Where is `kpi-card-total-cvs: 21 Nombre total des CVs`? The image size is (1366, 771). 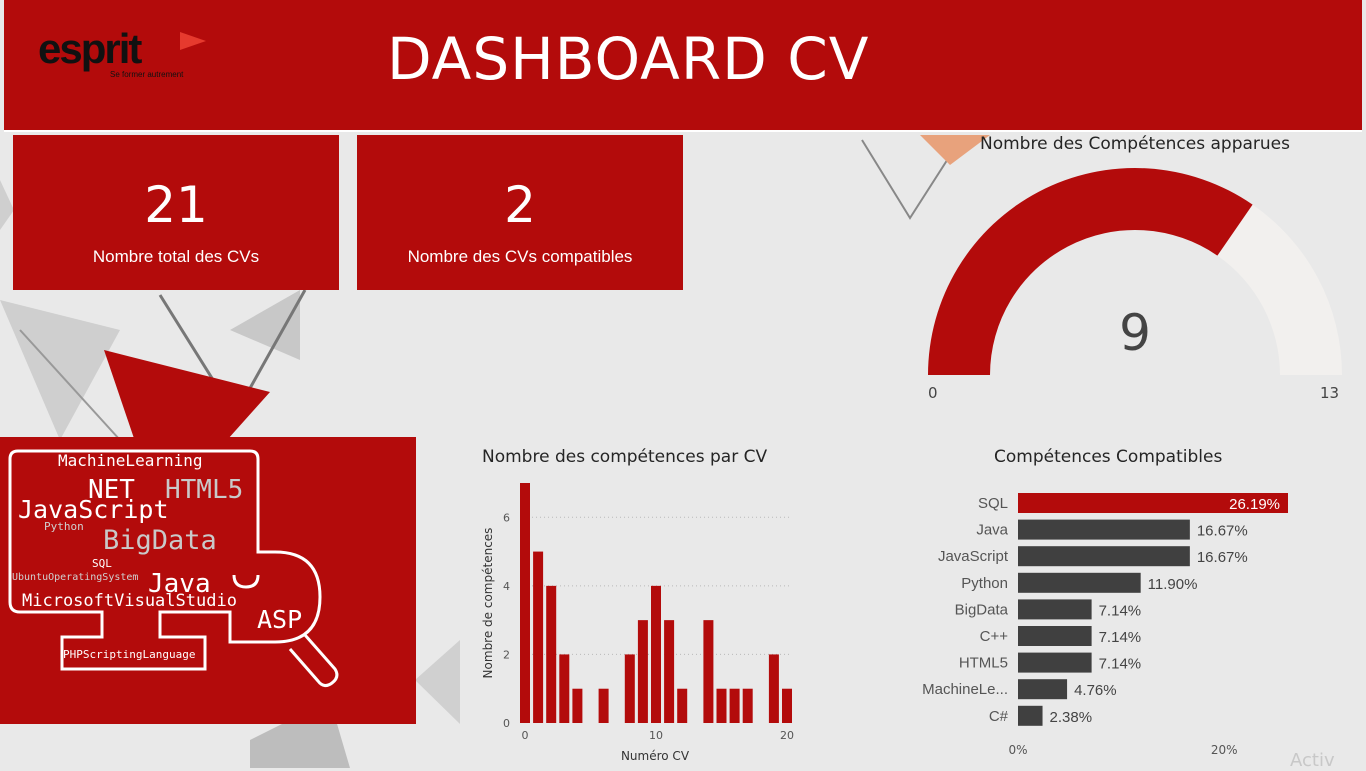
kpi-card-total-cvs: 21 Nombre total des CVs is located at coordinates (176, 212).